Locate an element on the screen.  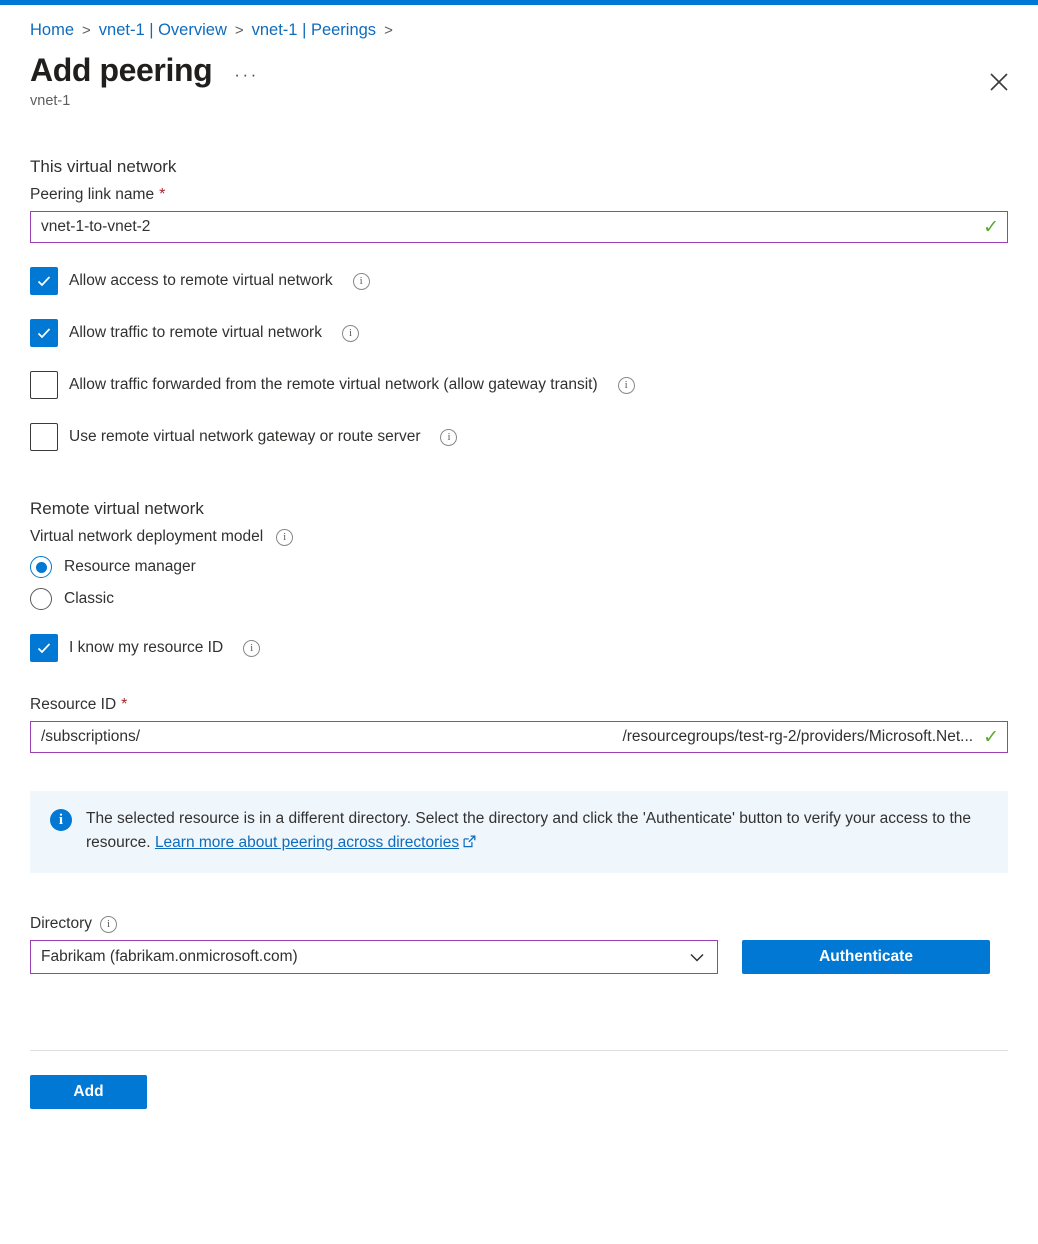
authenticate-button: Authenticate is located at coordinates (866, 957).